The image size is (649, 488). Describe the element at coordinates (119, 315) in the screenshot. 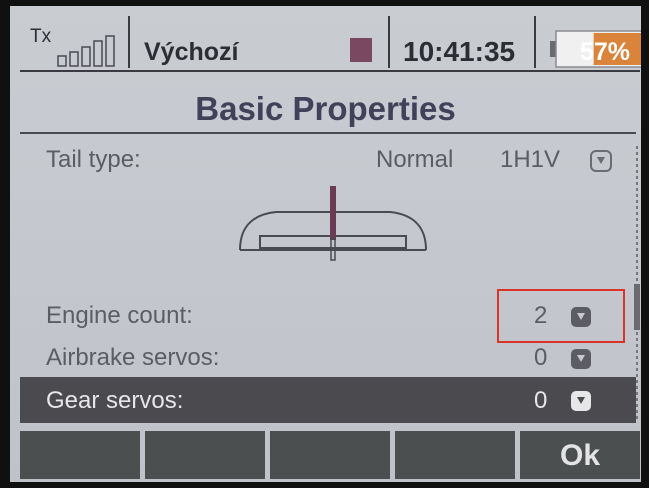

I see `engine-count-label: Engine count:` at that location.